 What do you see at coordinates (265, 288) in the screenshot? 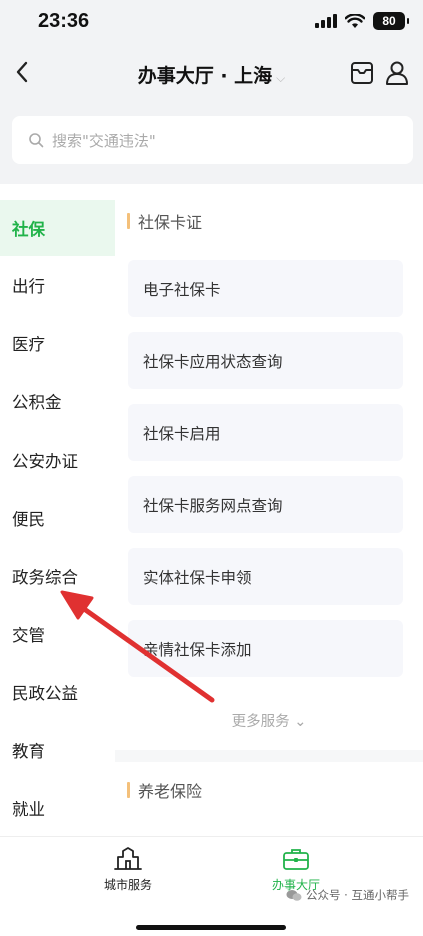
I see `service-item: 电子社保卡` at bounding box center [265, 288].